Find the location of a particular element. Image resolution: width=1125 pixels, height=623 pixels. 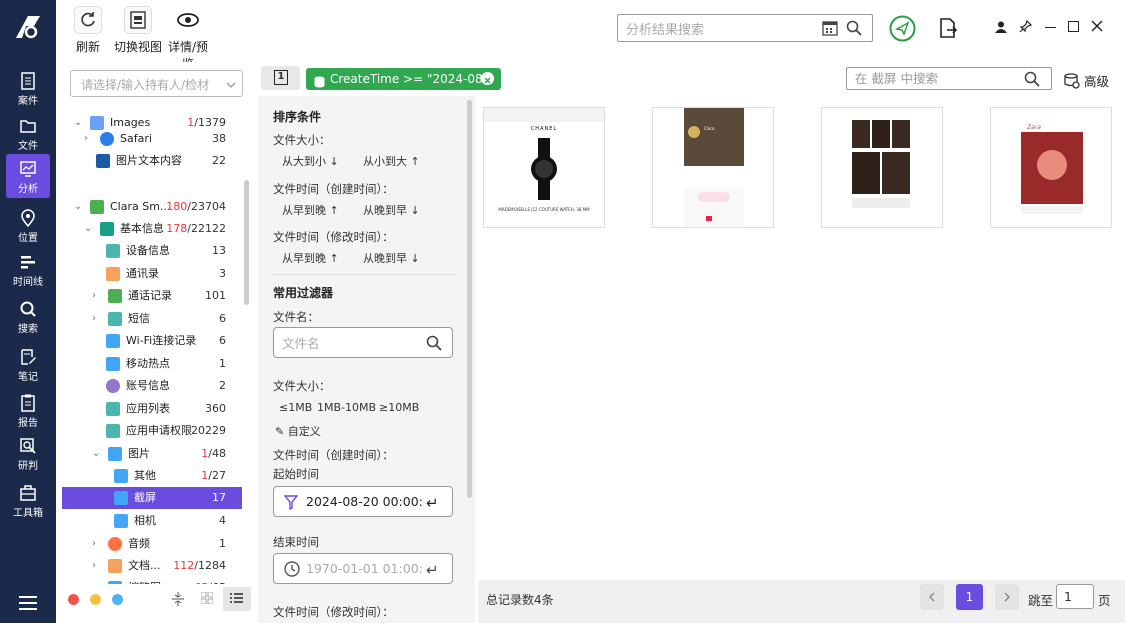

tree-row: › 短信 6 is located at coordinates (152, 319).